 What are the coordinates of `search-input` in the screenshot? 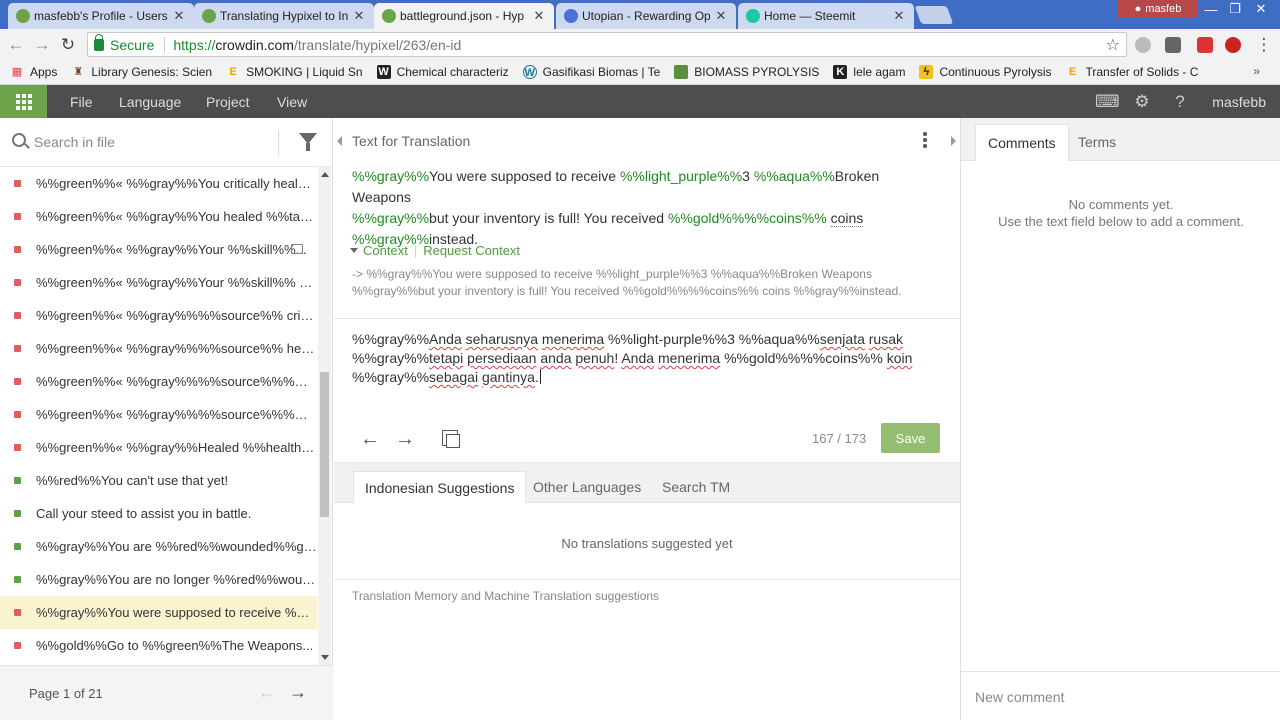 It's located at (149, 142).